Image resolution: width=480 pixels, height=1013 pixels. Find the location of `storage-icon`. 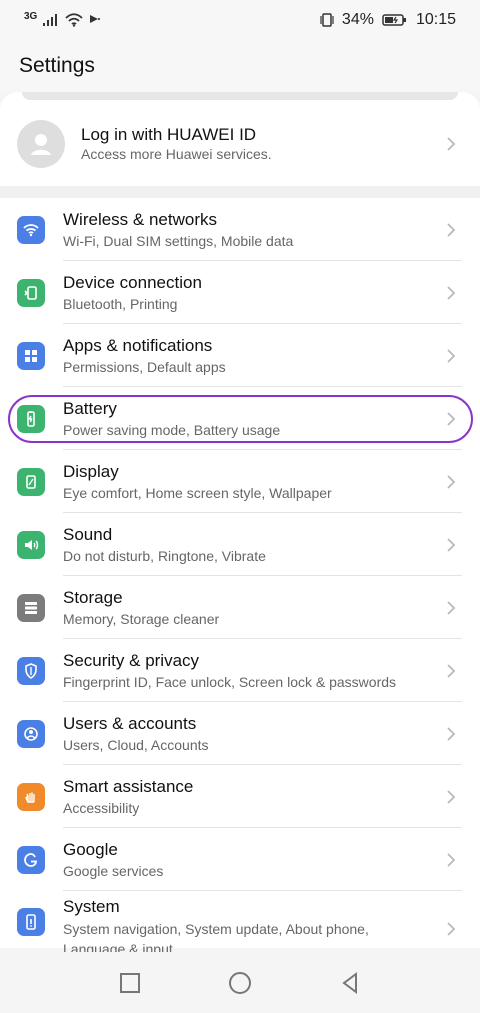

storage-icon is located at coordinates (31, 607).